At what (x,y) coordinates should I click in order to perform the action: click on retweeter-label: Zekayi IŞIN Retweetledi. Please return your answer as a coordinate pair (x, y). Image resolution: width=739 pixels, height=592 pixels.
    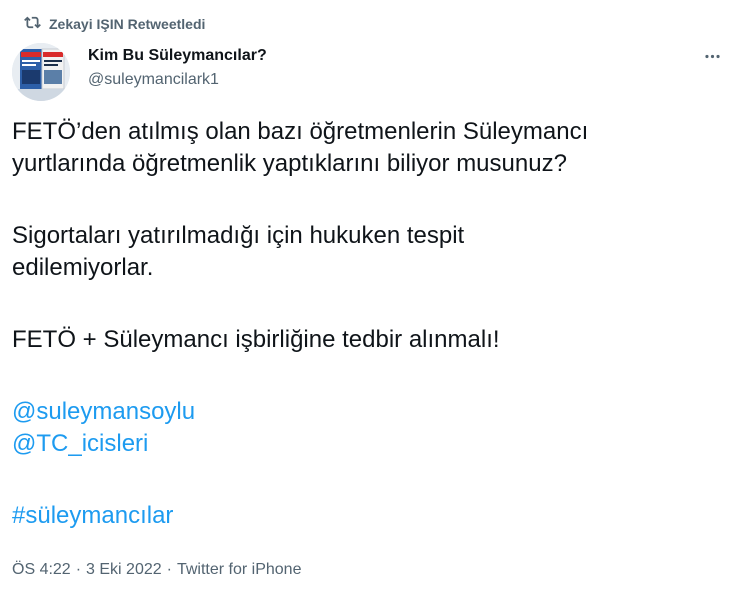
    Looking at the image, I should click on (127, 24).